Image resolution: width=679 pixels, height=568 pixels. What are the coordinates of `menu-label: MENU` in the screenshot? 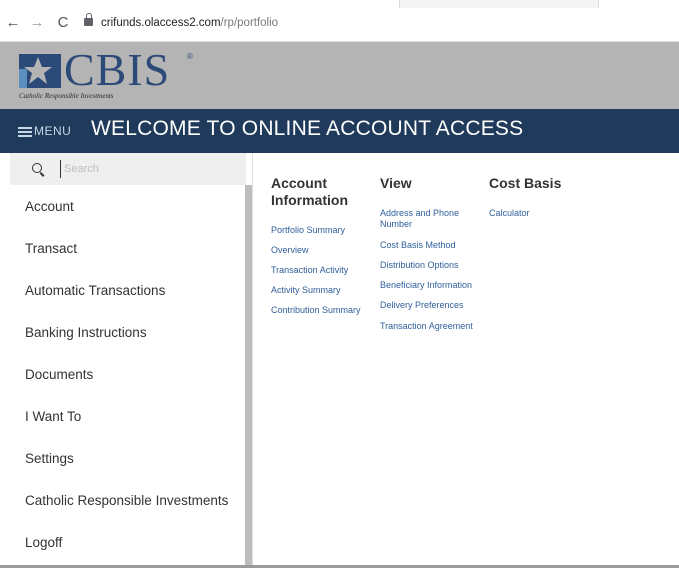 It's located at (53, 131).